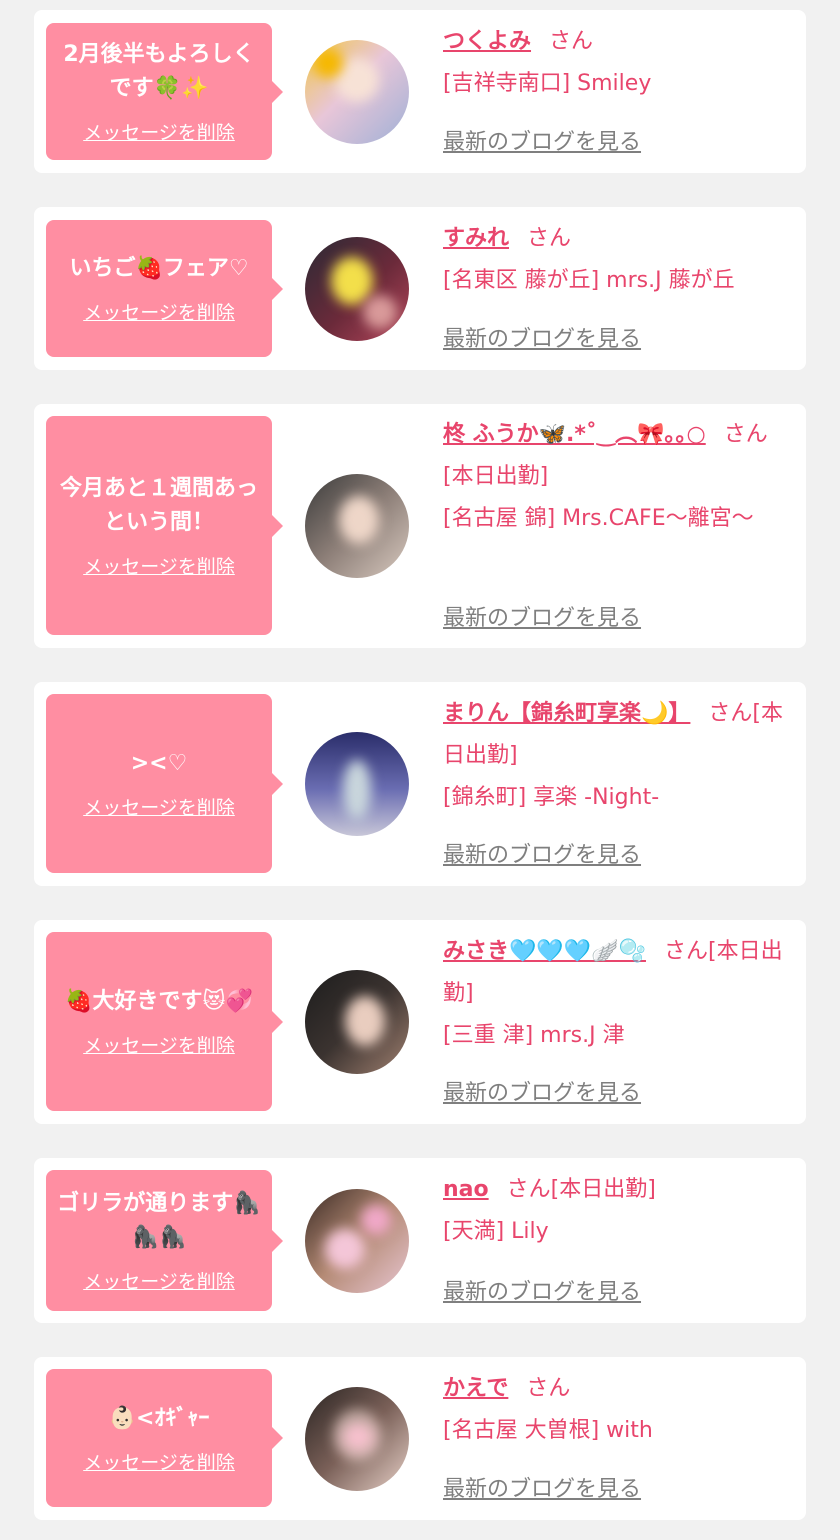 Image resolution: width=840 pixels, height=1540 pixels. Describe the element at coordinates (164, 1021) in the screenshot. I see `message-bubble: 🍓大好きです😻💞 メッセージを削除` at that location.